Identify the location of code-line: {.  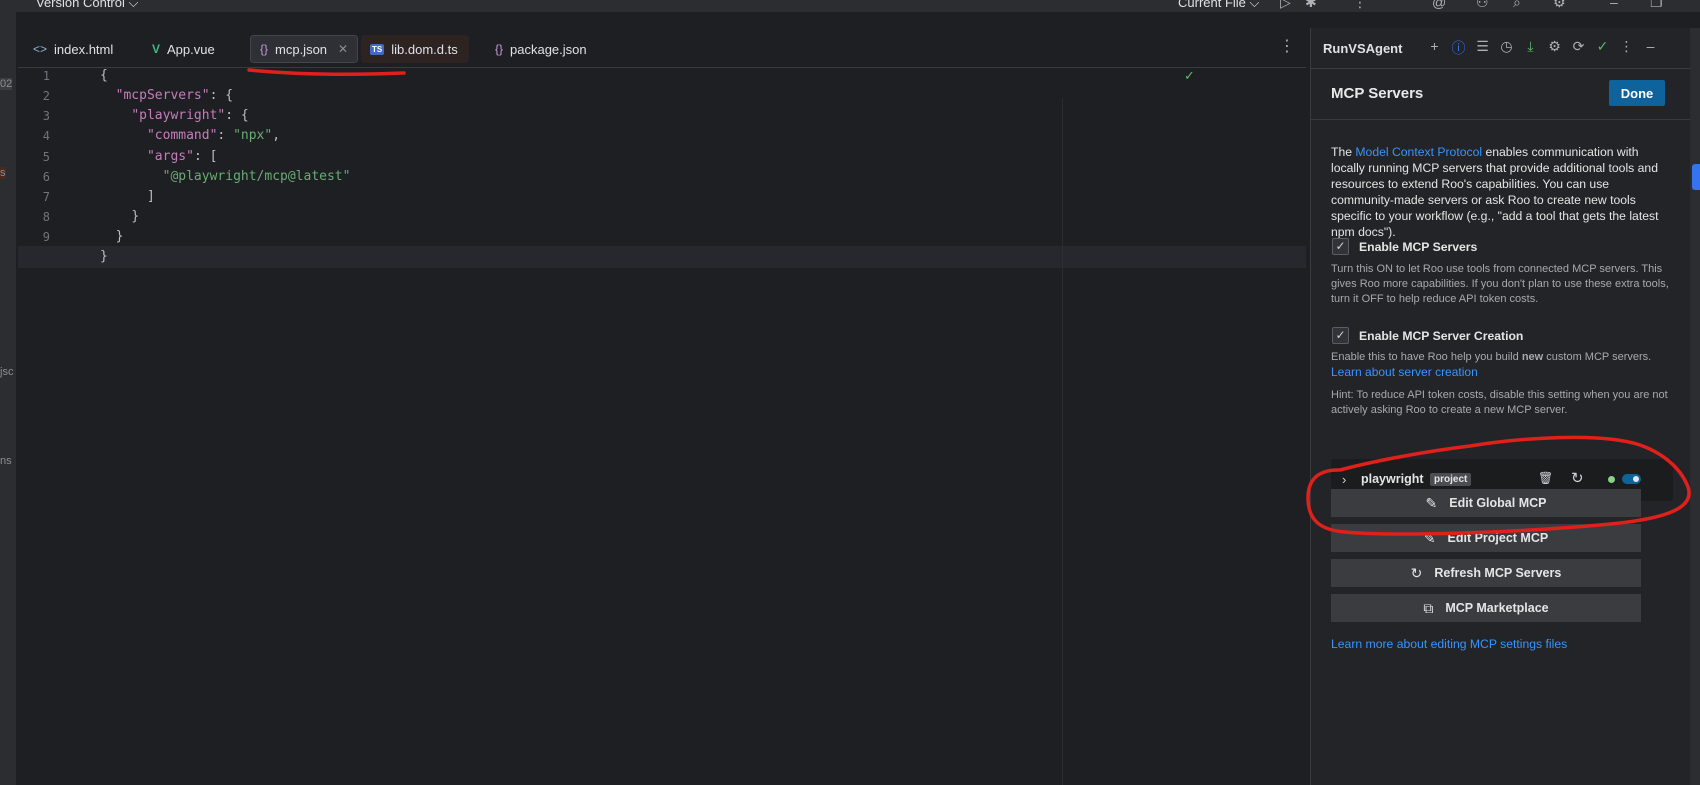
(104, 75).